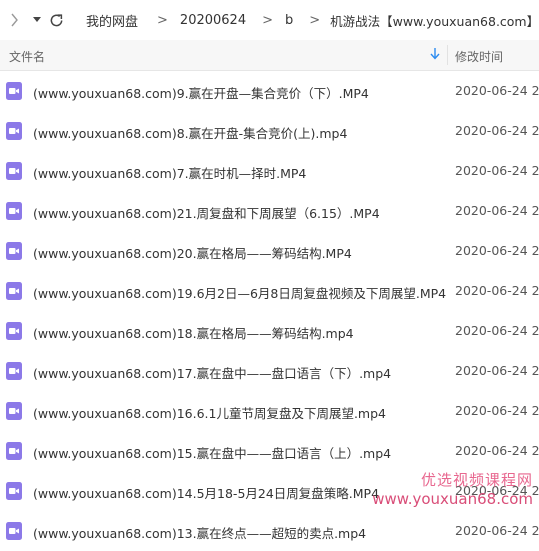  Describe the element at coordinates (27, 56) in the screenshot. I see `column-header-name: 文件名` at that location.